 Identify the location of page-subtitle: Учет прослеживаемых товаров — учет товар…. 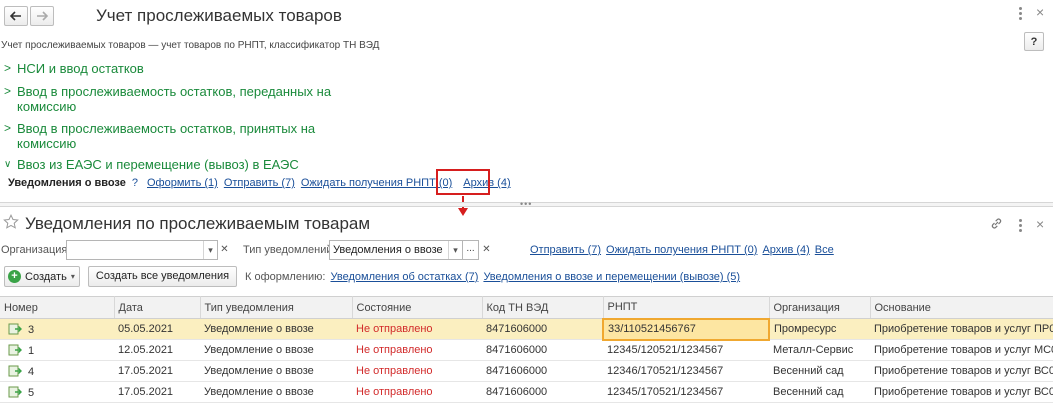
(190, 45).